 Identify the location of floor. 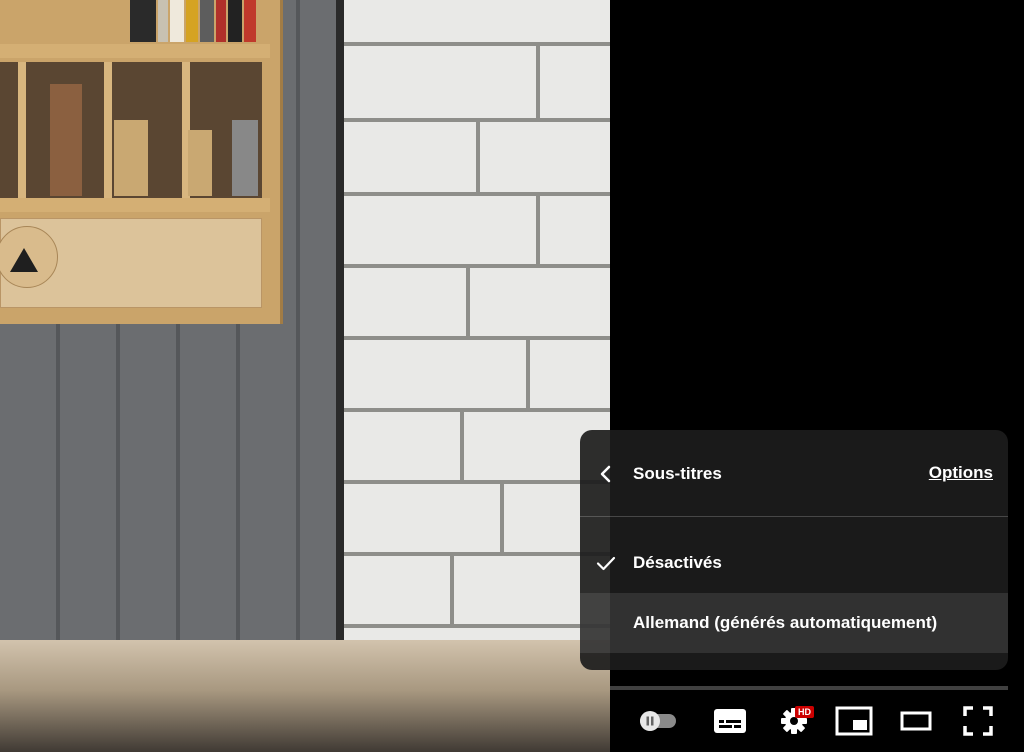
(305, 696).